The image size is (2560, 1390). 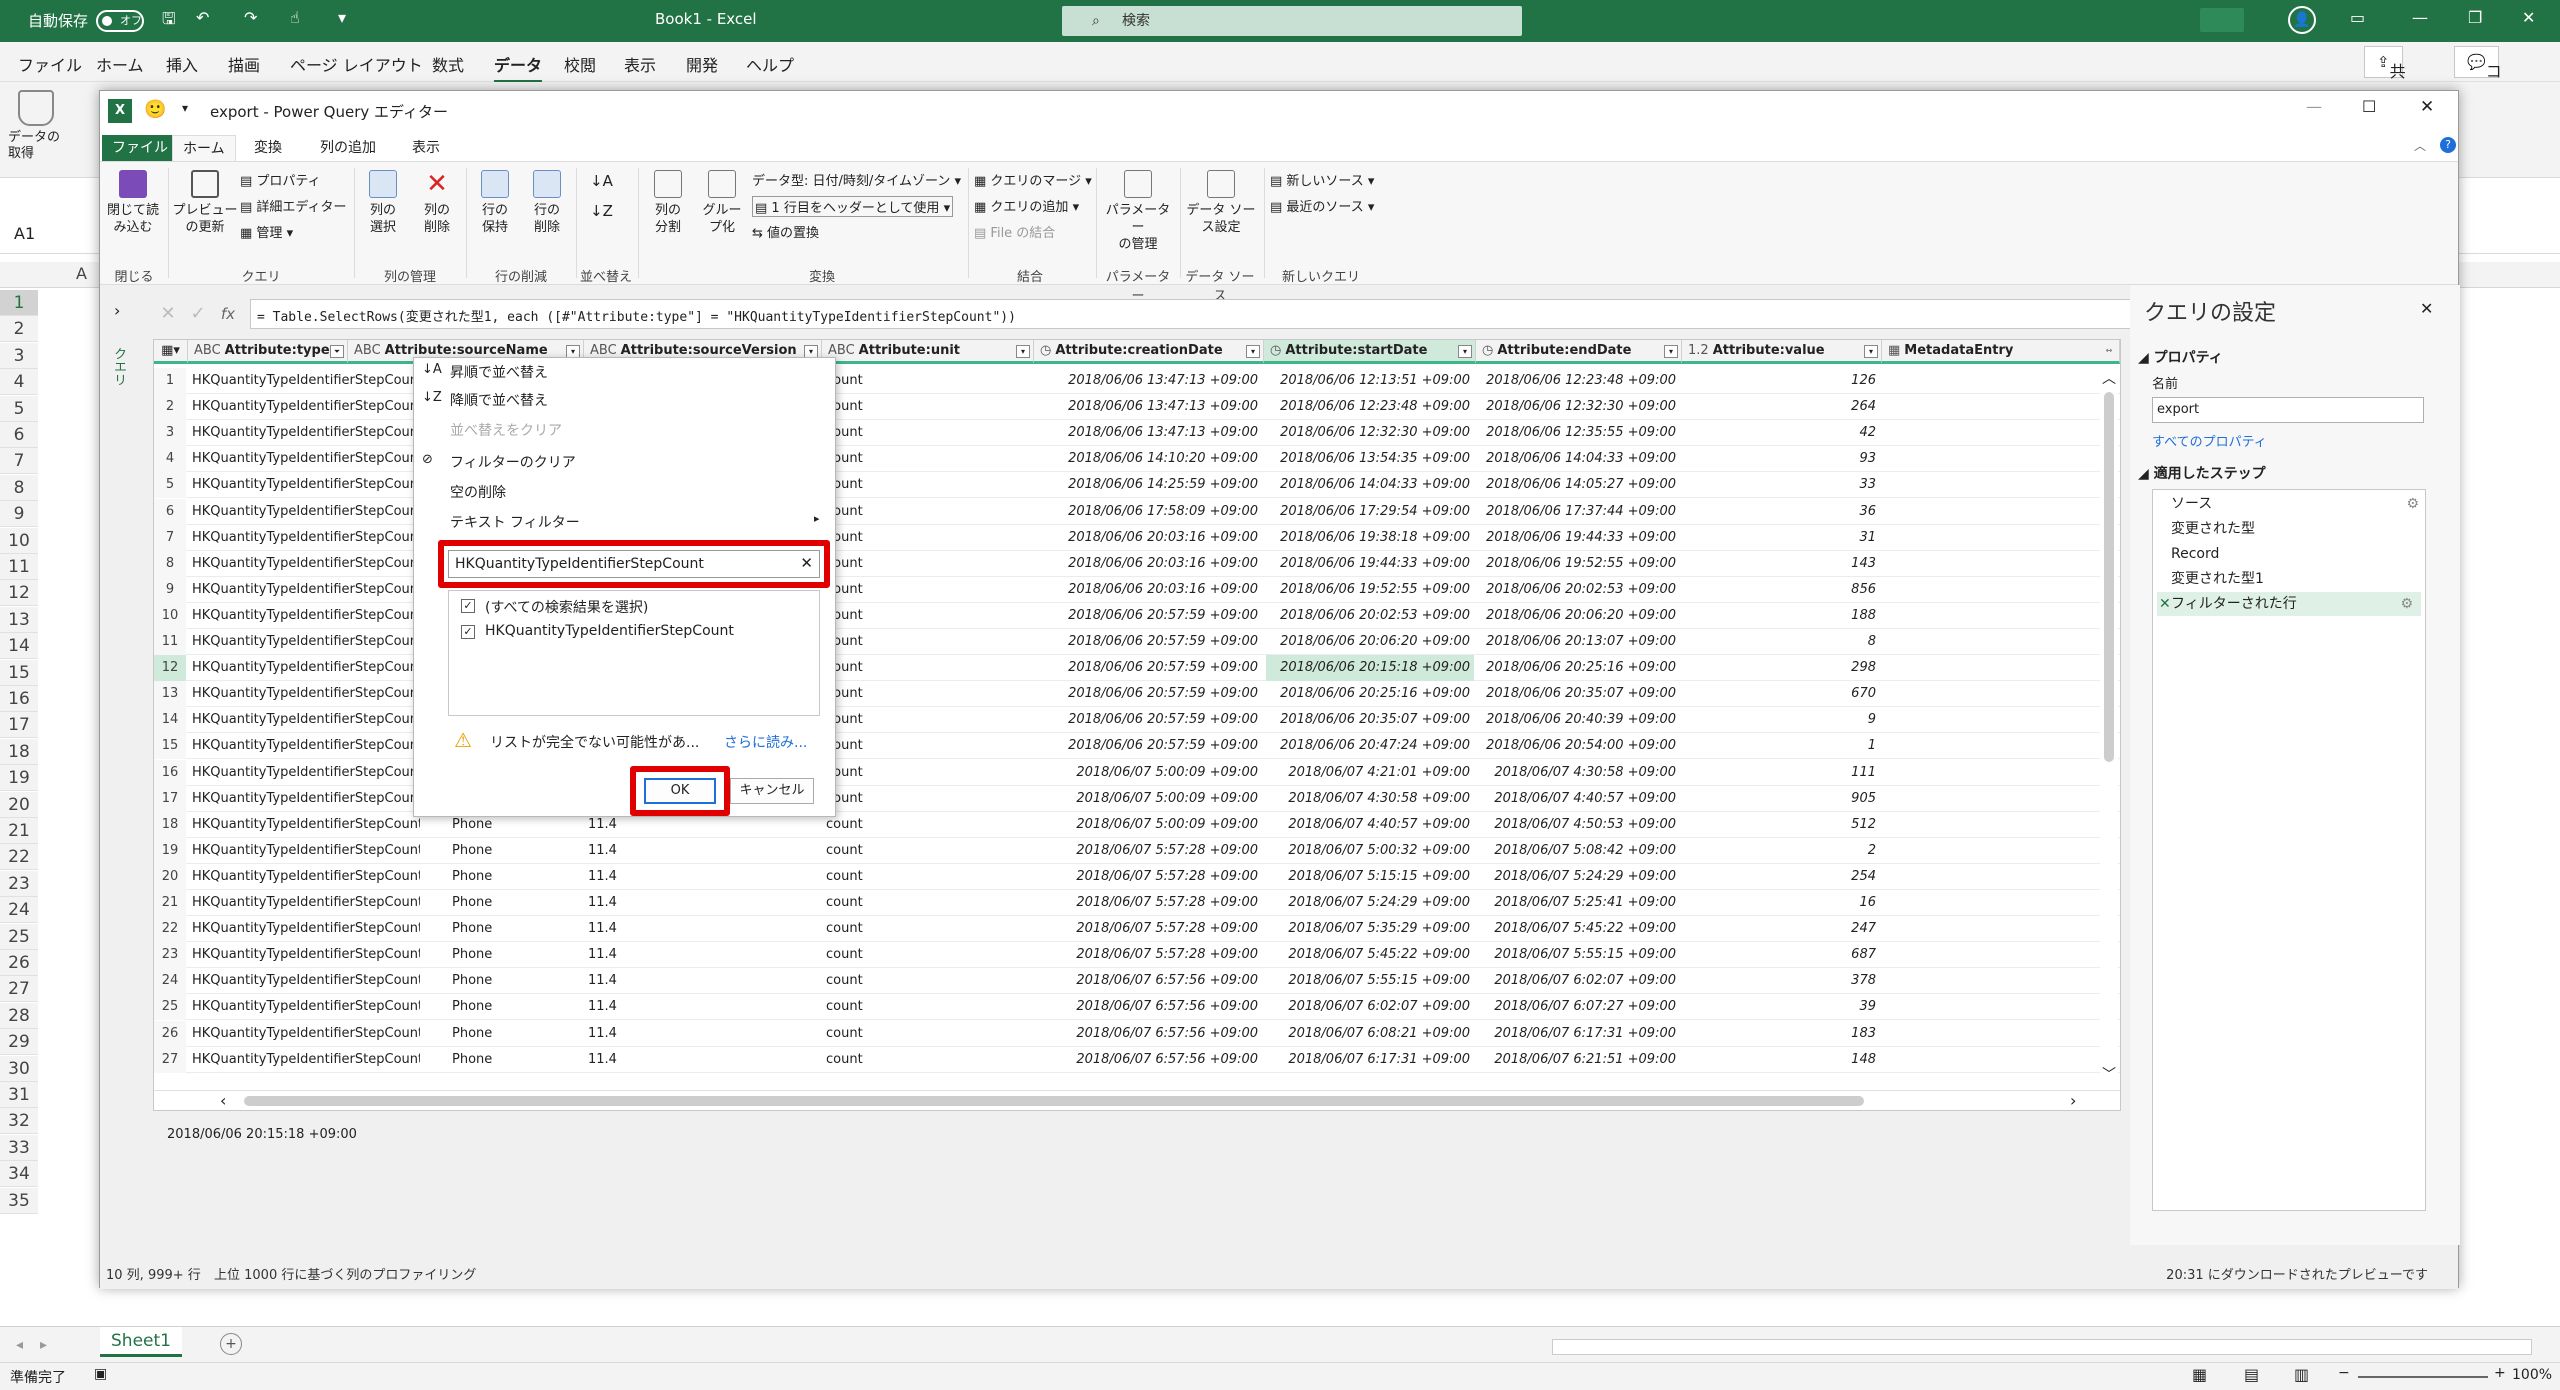 What do you see at coordinates (722, 203) in the screenshot?
I see `group-by-button: グルー プ化` at bounding box center [722, 203].